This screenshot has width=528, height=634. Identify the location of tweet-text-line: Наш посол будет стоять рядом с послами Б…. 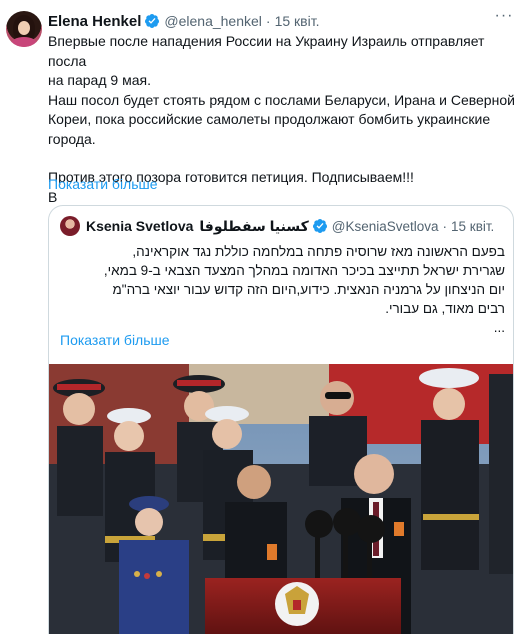
(281, 99).